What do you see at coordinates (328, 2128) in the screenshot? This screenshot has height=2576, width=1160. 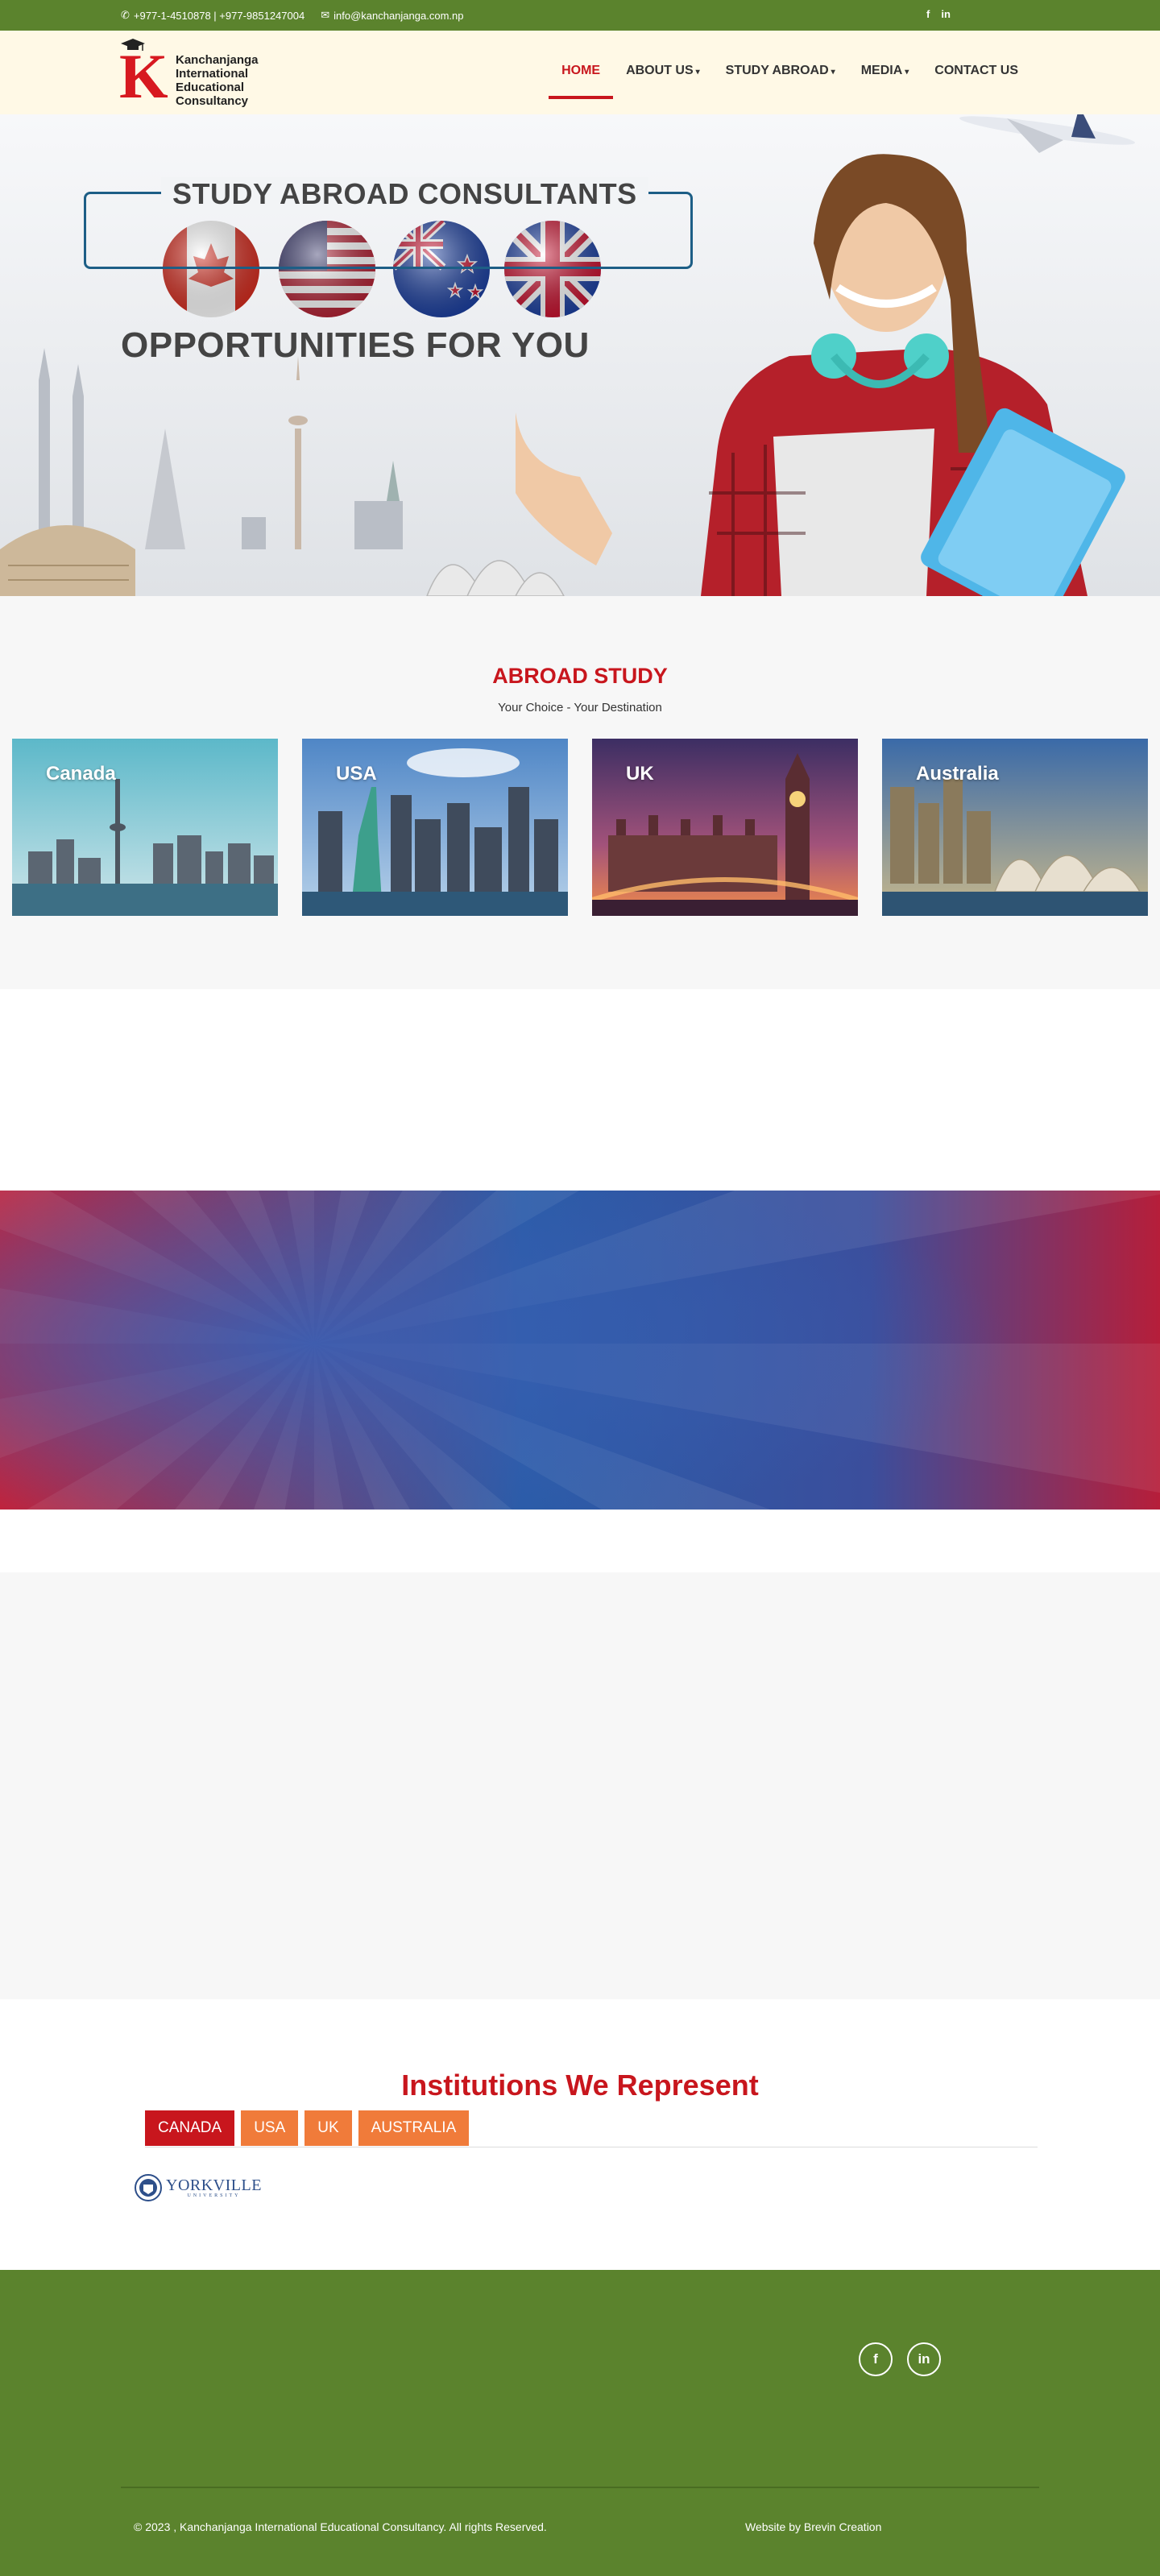 I see `tab-uk: UK` at bounding box center [328, 2128].